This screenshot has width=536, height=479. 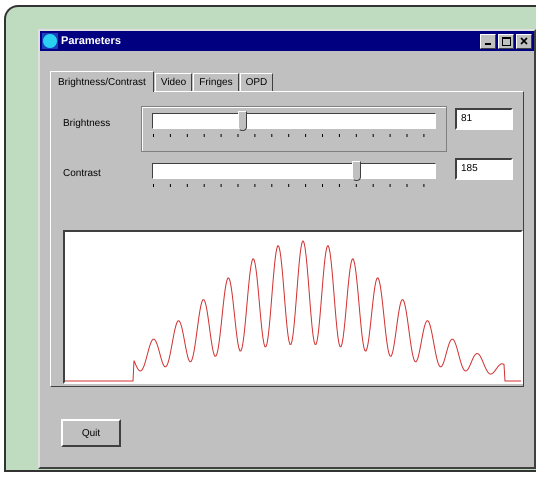 I want to click on slider-label: Brightness, so click(x=87, y=123).